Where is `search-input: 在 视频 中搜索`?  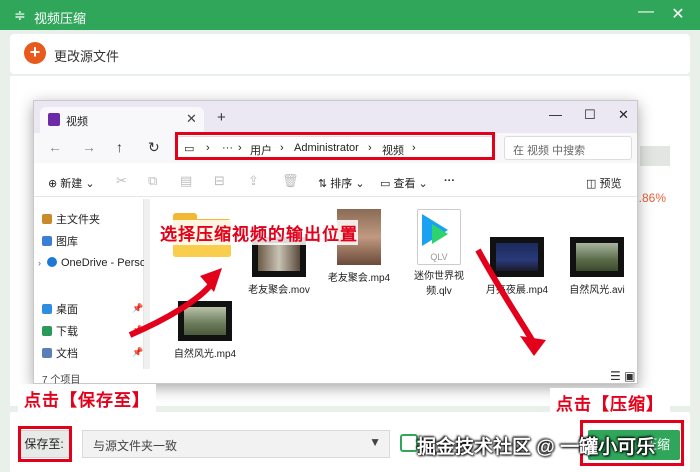 search-input: 在 视频 中搜索 is located at coordinates (568, 148).